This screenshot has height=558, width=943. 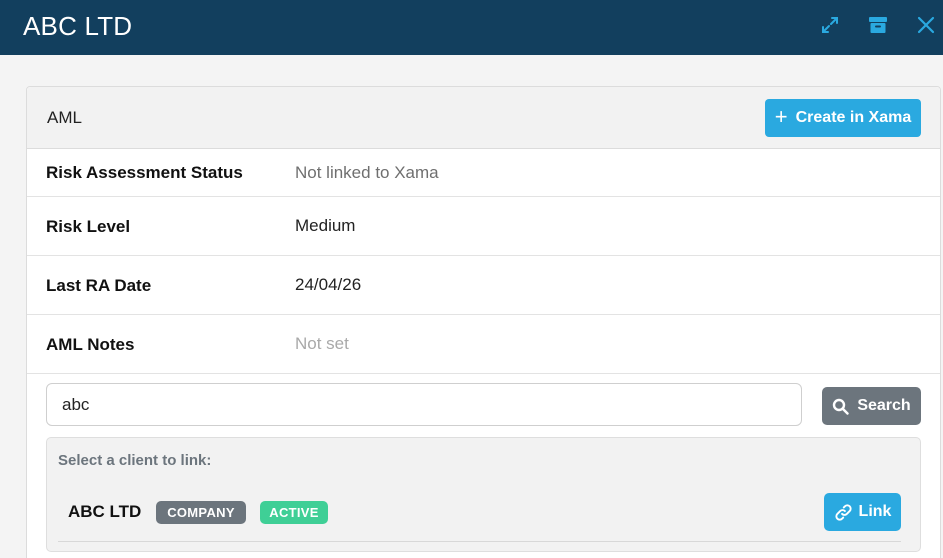 What do you see at coordinates (483, 285) in the screenshot?
I see `last-ra-date-row: Last RA Date 24/04/26` at bounding box center [483, 285].